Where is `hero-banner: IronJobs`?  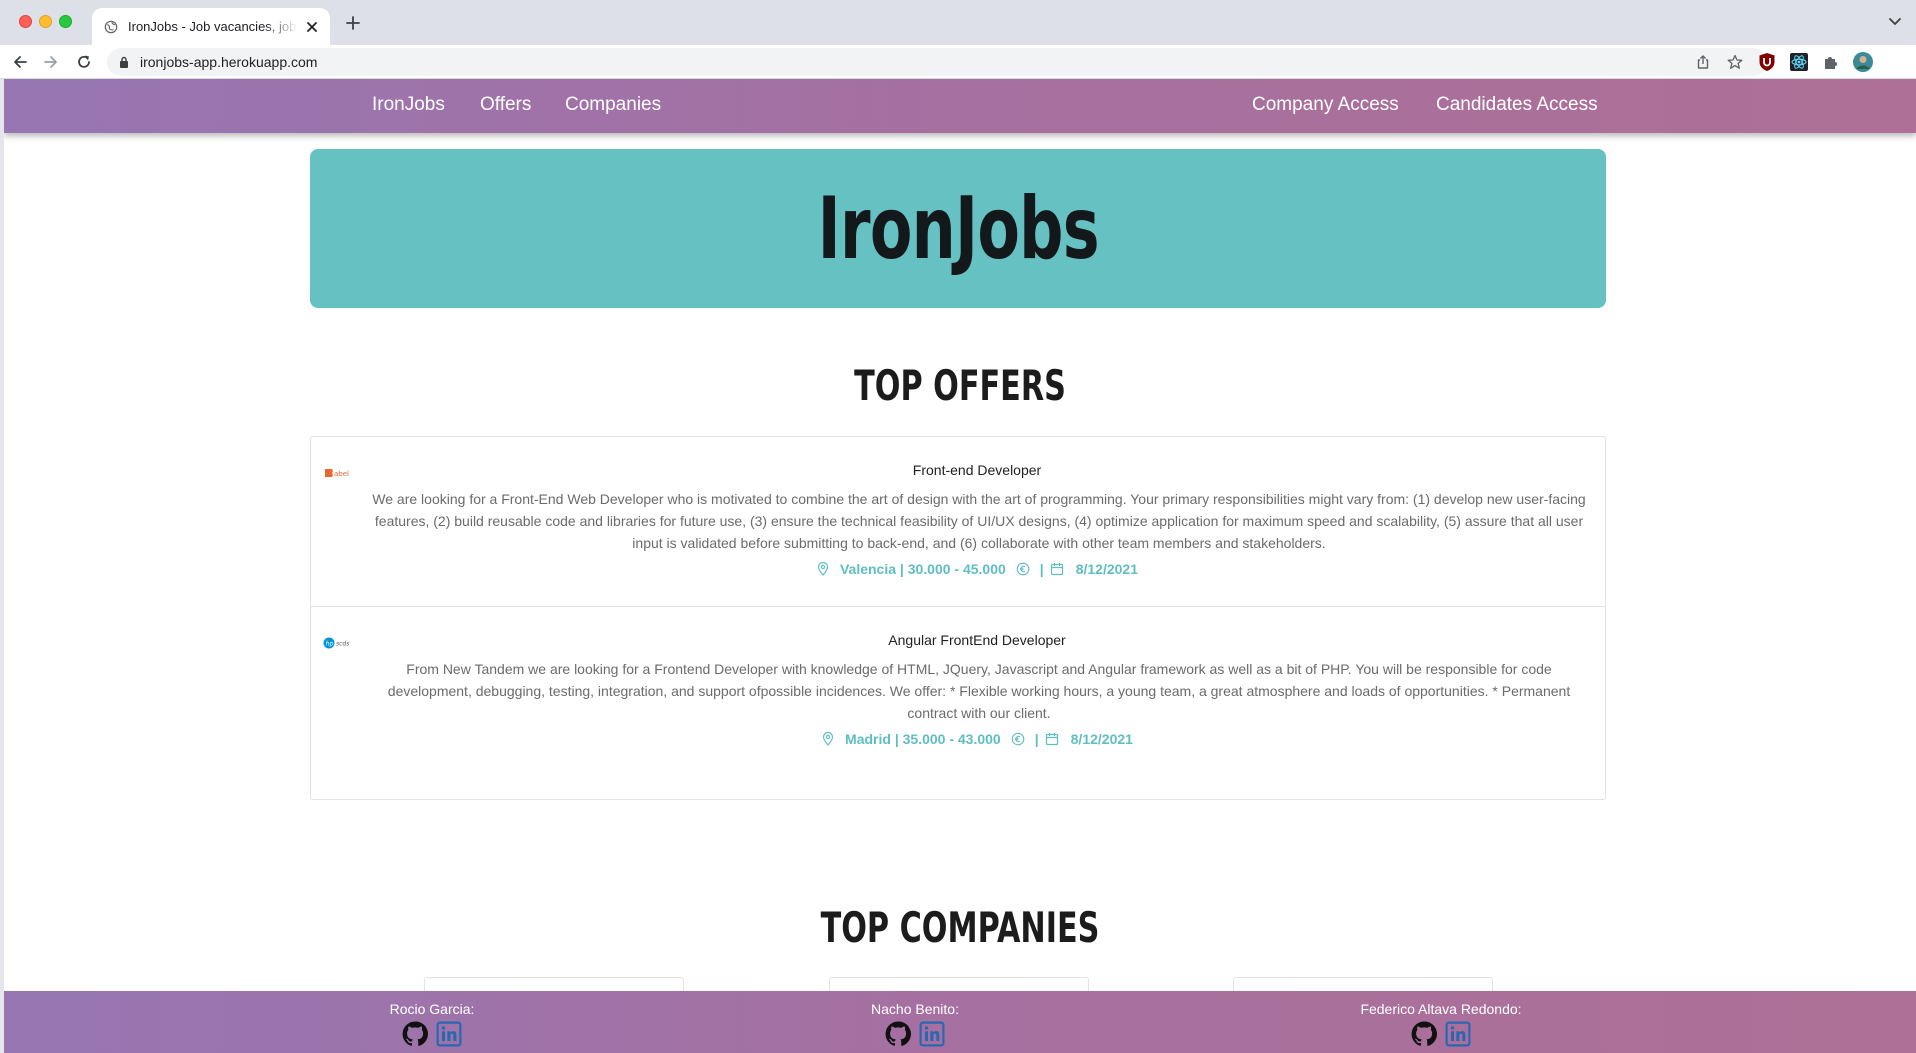
hero-banner: IronJobs is located at coordinates (958, 228).